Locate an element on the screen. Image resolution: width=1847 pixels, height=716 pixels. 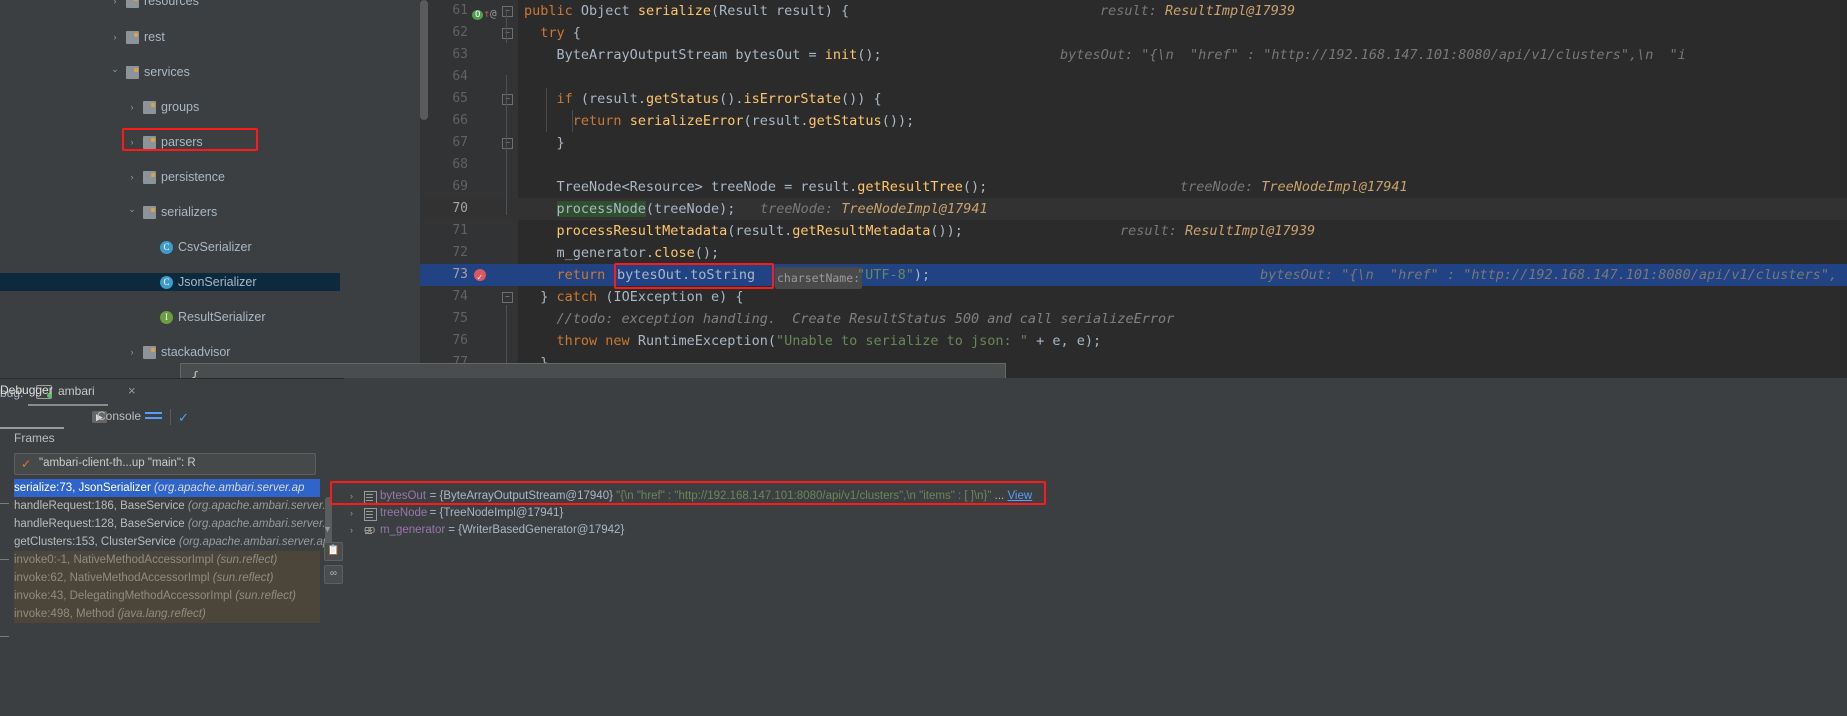
tree-item-csvserializer: C CsvSerializer is located at coordinates (170, 247).